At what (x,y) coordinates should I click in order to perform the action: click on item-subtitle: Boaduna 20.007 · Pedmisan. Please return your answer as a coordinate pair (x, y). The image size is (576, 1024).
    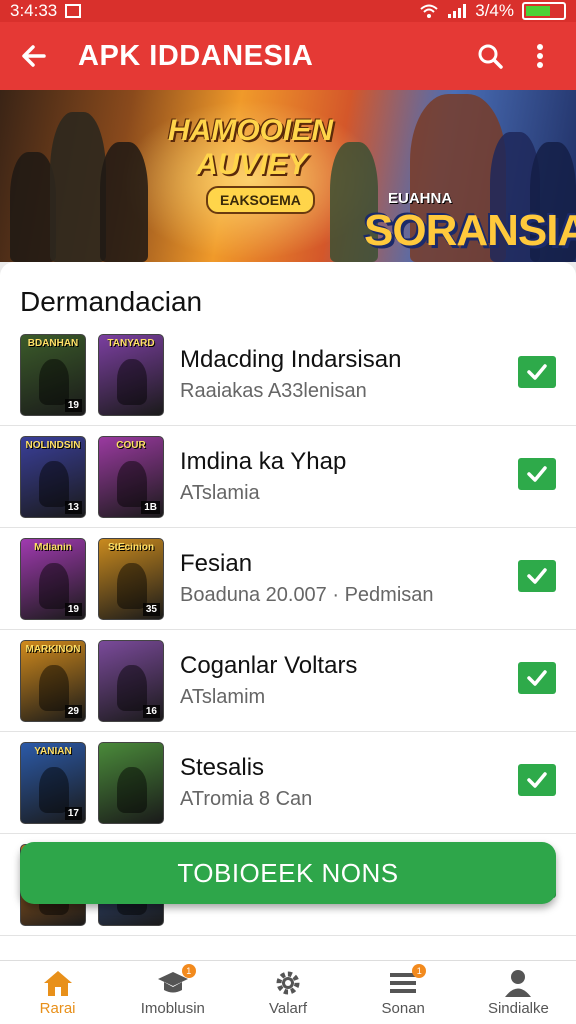
    Looking at the image, I should click on (307, 595).